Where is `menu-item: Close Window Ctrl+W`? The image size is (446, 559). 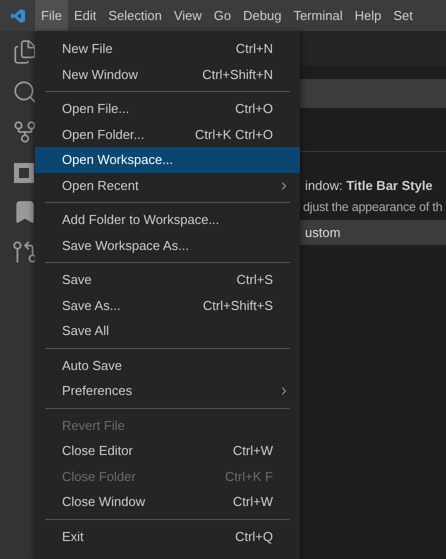 menu-item: Close Window Ctrl+W is located at coordinates (167, 501).